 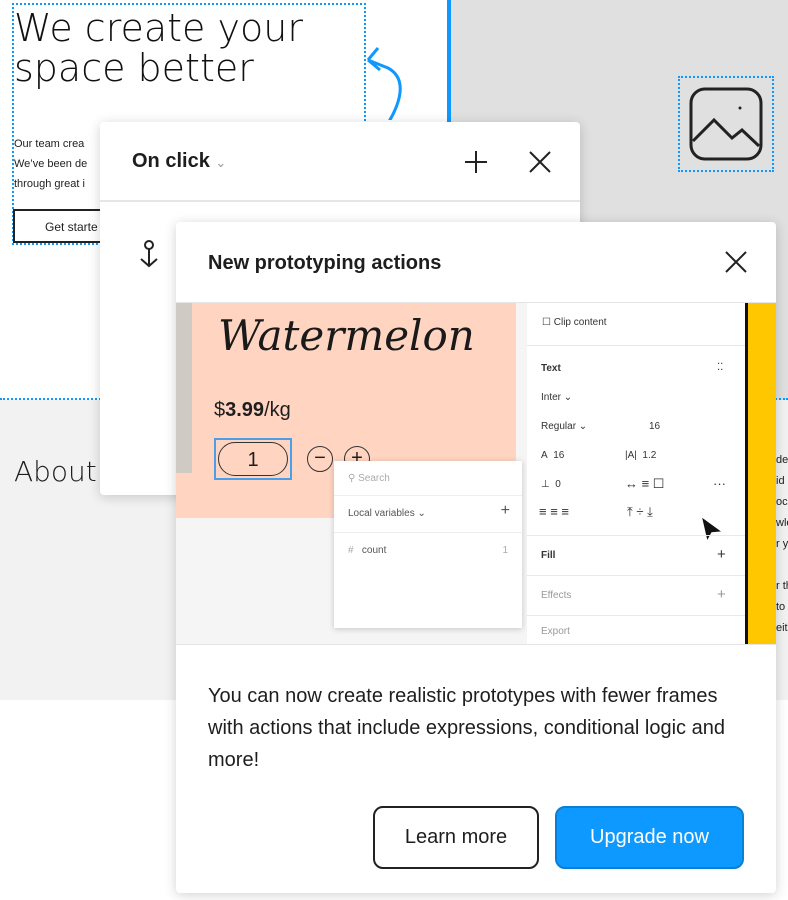 I want to click on section-title: Export, so click(x=555, y=631).